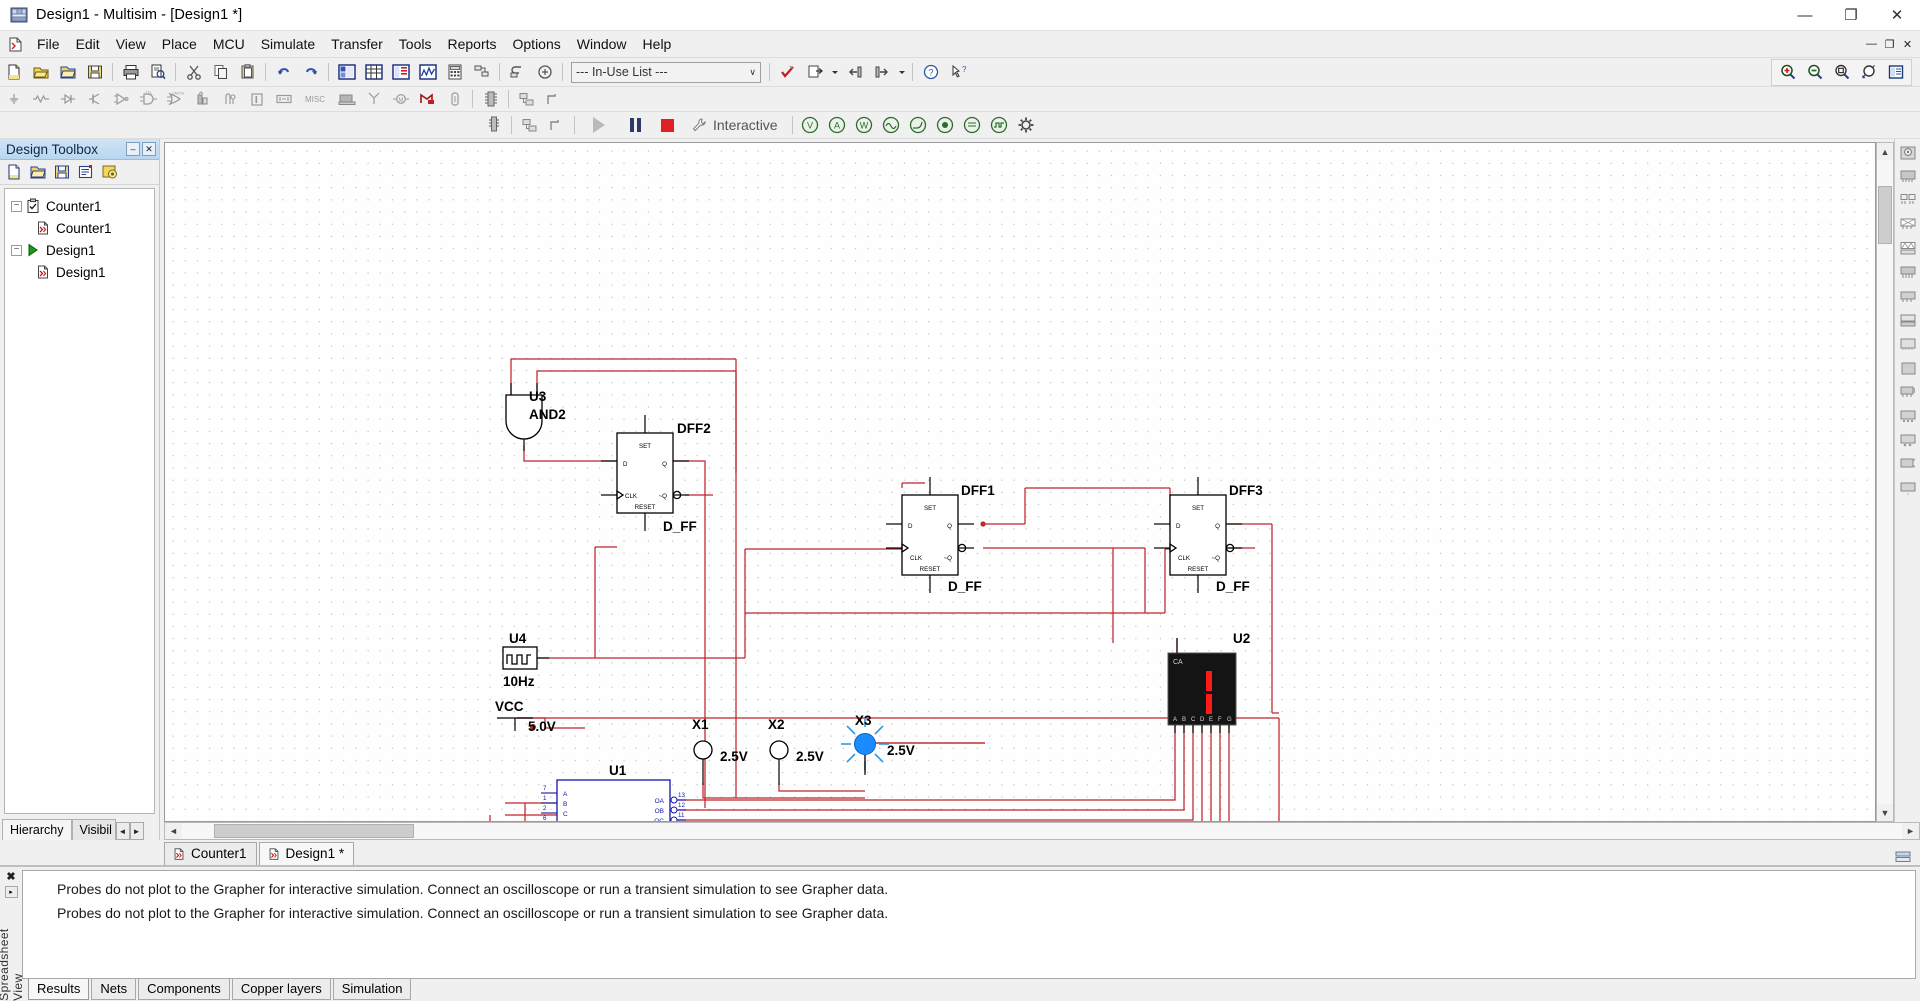  I want to click on bode-plotter-button, so click(918, 125).